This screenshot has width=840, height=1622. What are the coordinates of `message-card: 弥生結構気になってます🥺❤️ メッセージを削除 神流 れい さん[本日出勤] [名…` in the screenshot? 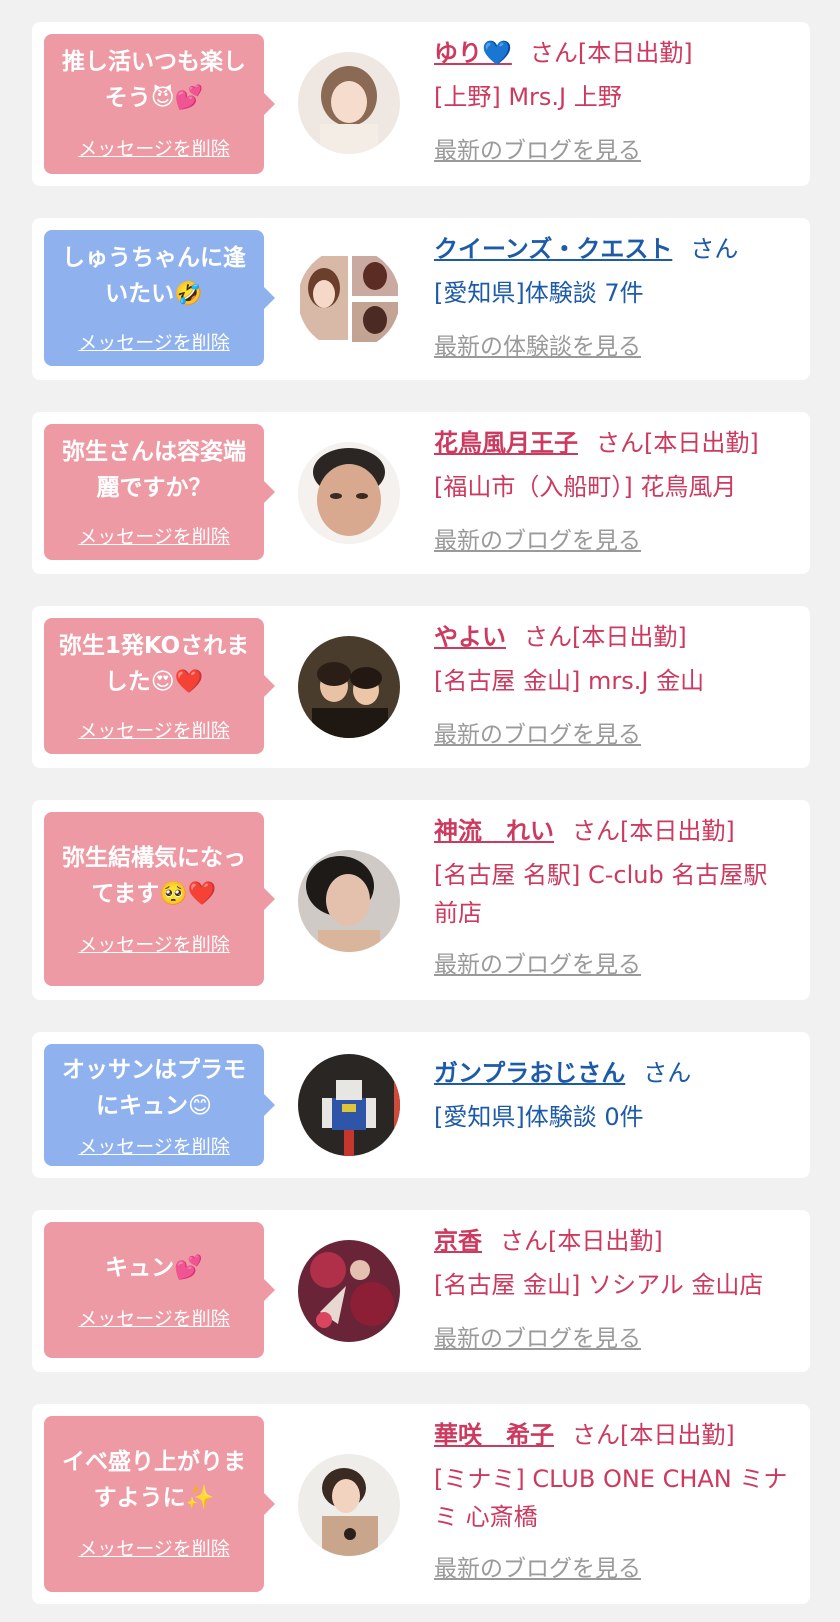 It's located at (421, 900).